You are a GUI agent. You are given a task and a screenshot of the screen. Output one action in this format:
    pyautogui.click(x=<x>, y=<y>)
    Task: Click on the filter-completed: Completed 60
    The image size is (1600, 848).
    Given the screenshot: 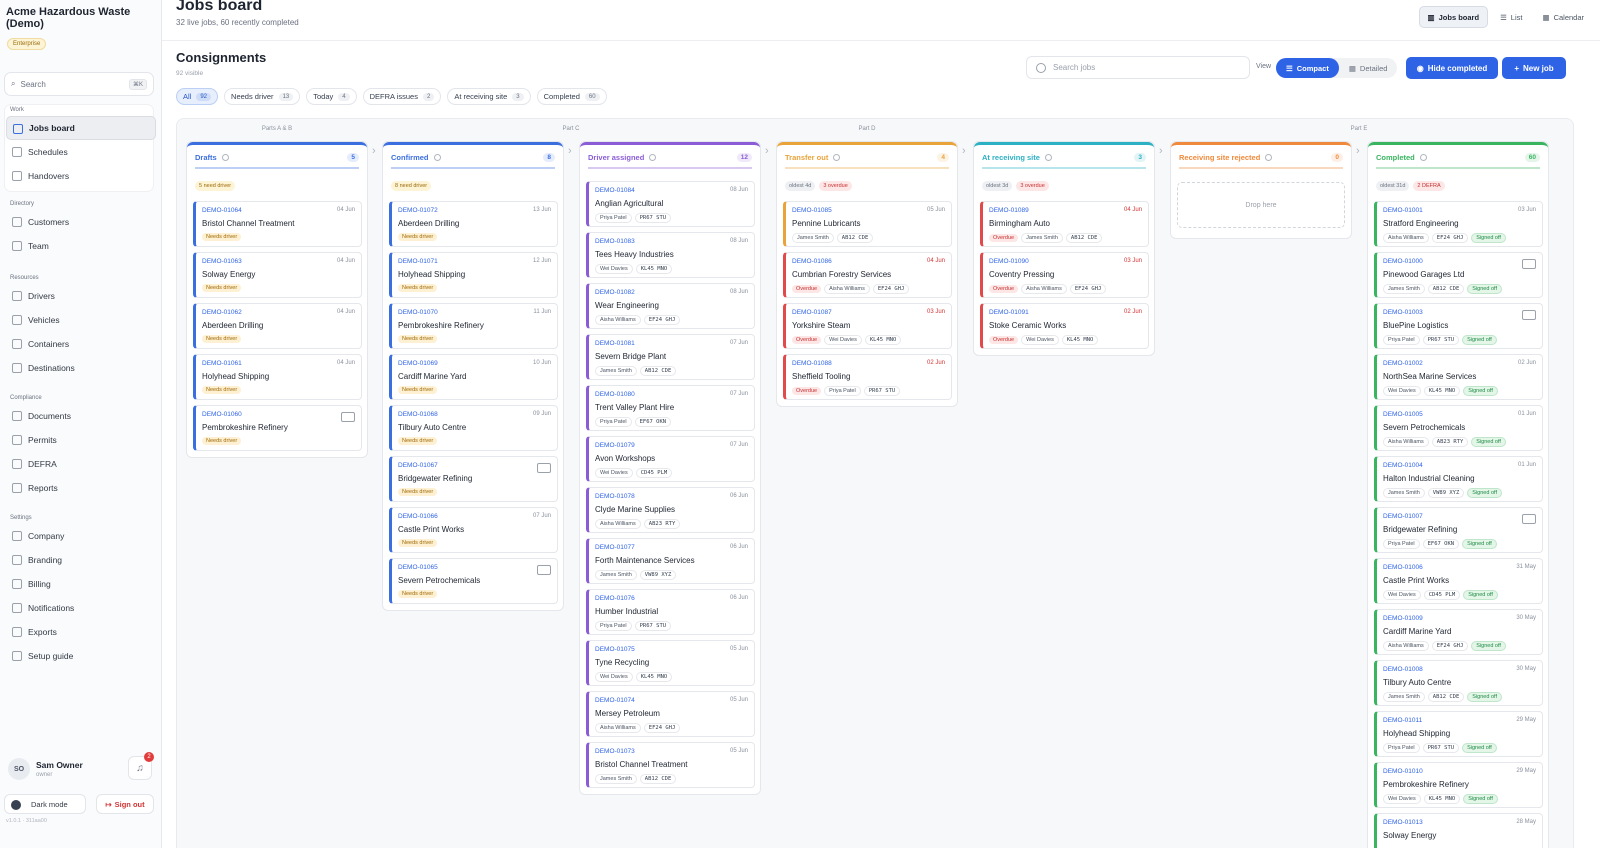 What is the action you would take?
    pyautogui.click(x=571, y=96)
    